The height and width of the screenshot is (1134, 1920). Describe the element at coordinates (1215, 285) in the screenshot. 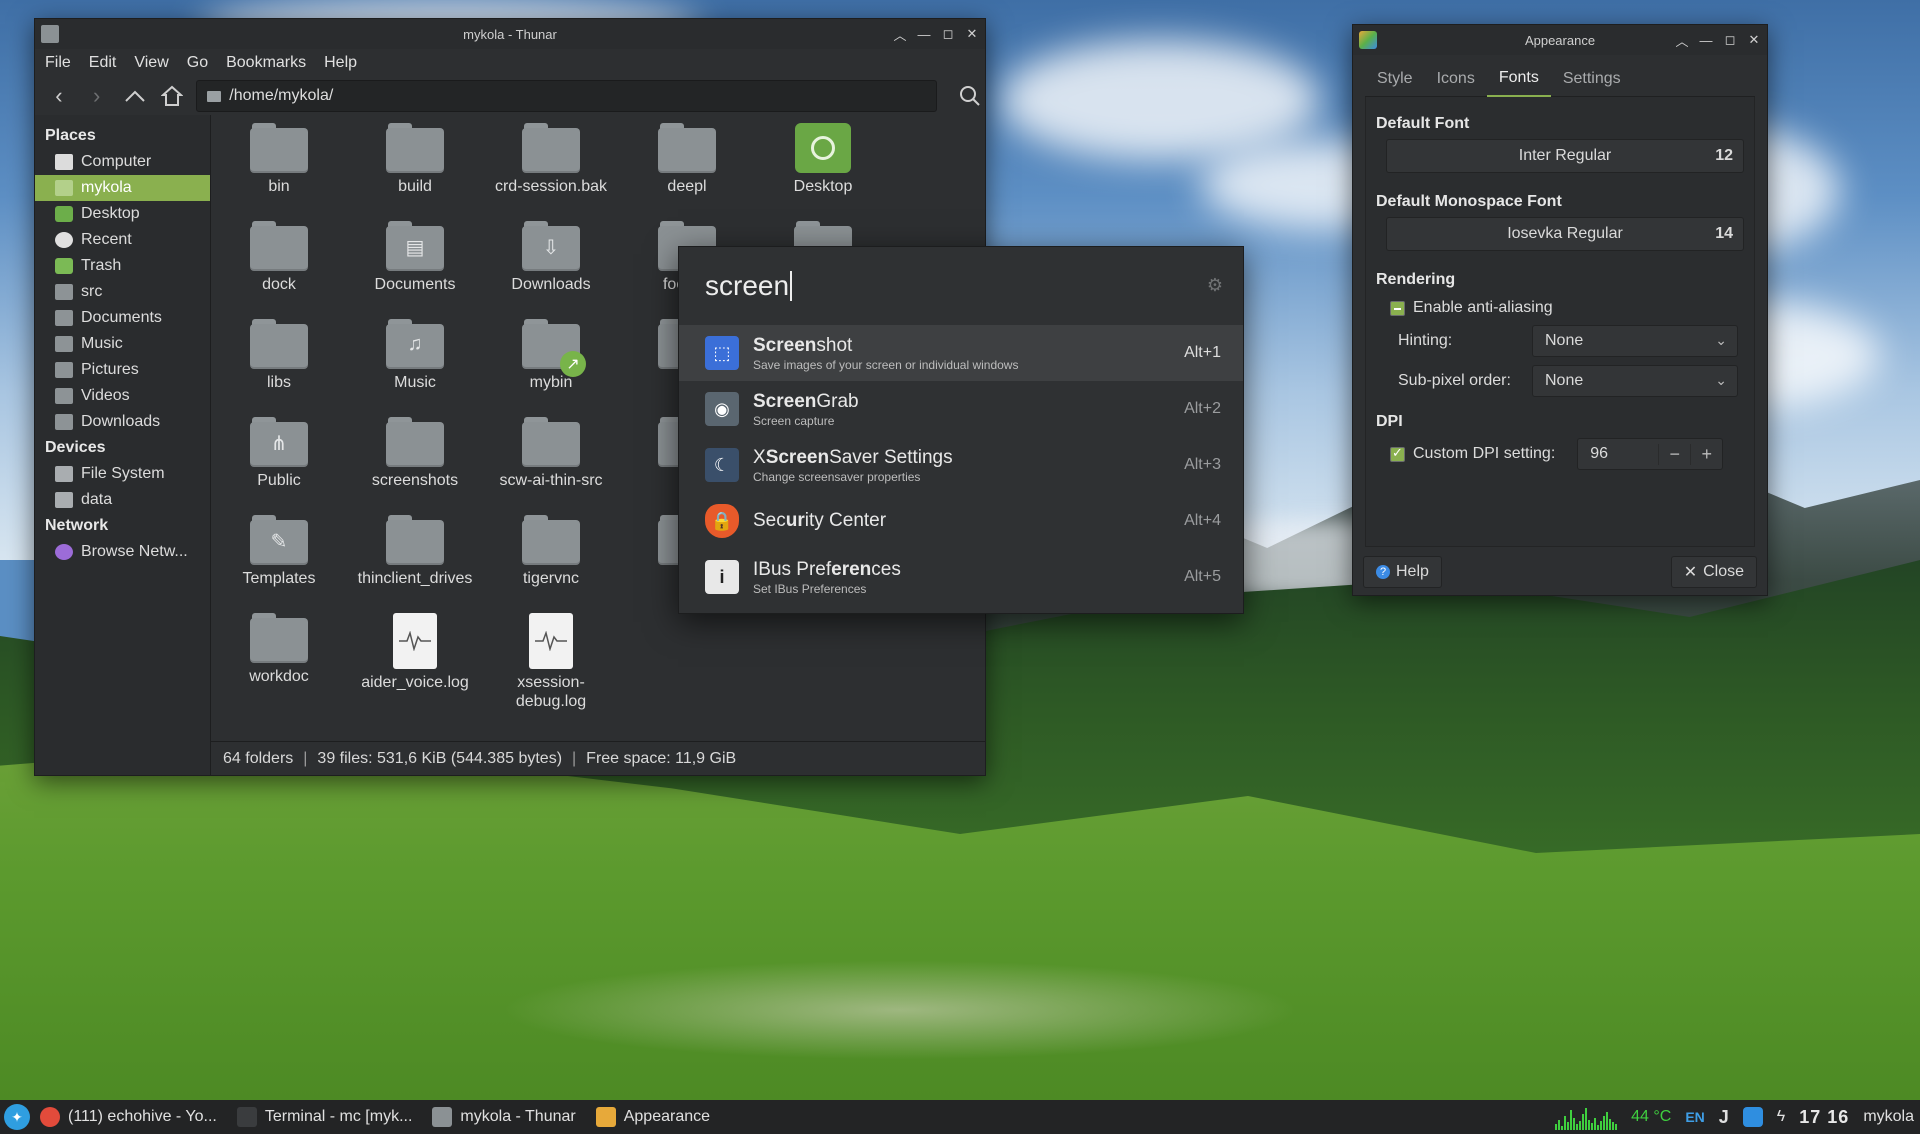

I see `gear-icon: ⚙` at that location.